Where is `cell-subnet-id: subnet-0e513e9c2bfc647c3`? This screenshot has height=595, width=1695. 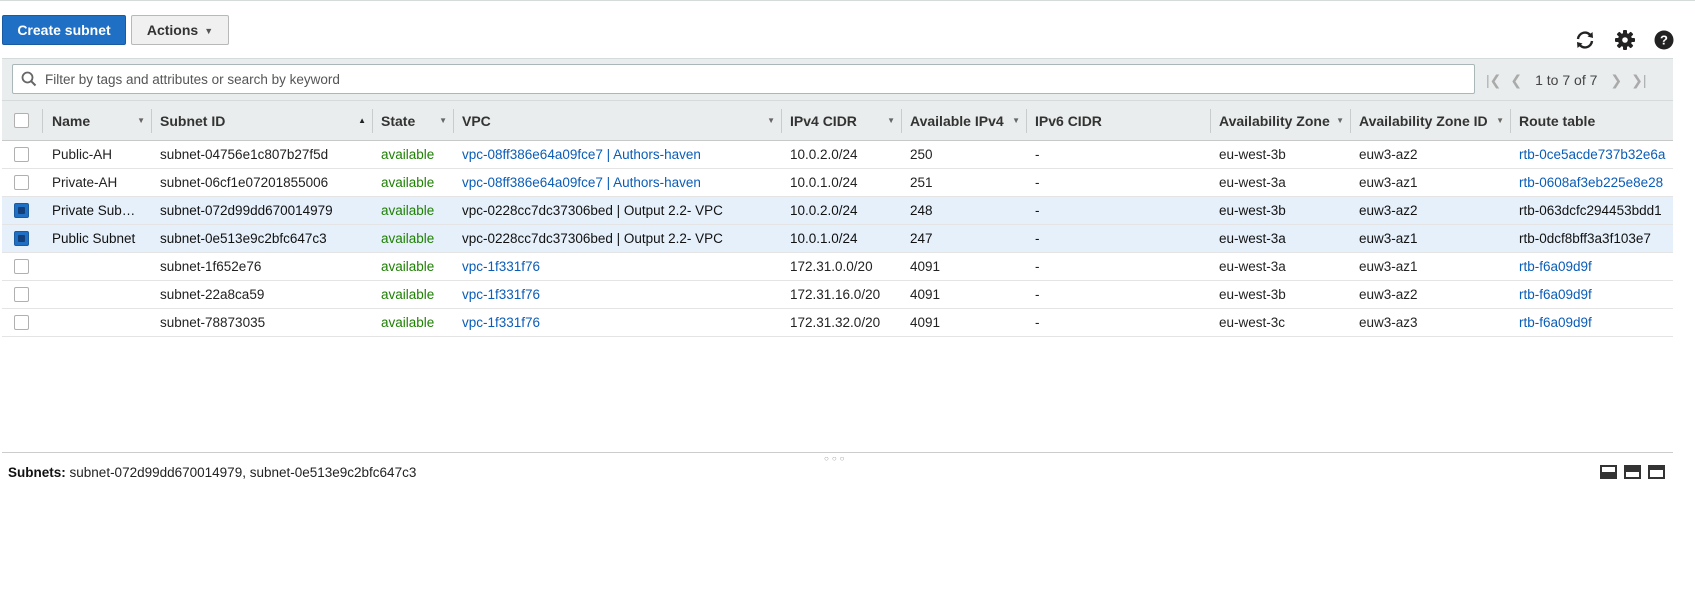 cell-subnet-id: subnet-0e513e9c2bfc647c3 is located at coordinates (243, 238).